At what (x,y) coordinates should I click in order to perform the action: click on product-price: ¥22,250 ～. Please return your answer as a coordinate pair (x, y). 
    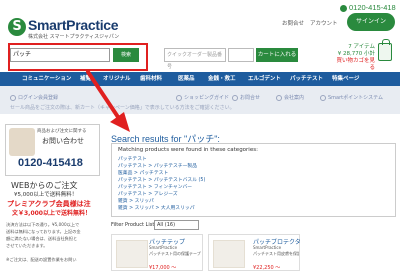
    Looking at the image, I should click on (267, 268).